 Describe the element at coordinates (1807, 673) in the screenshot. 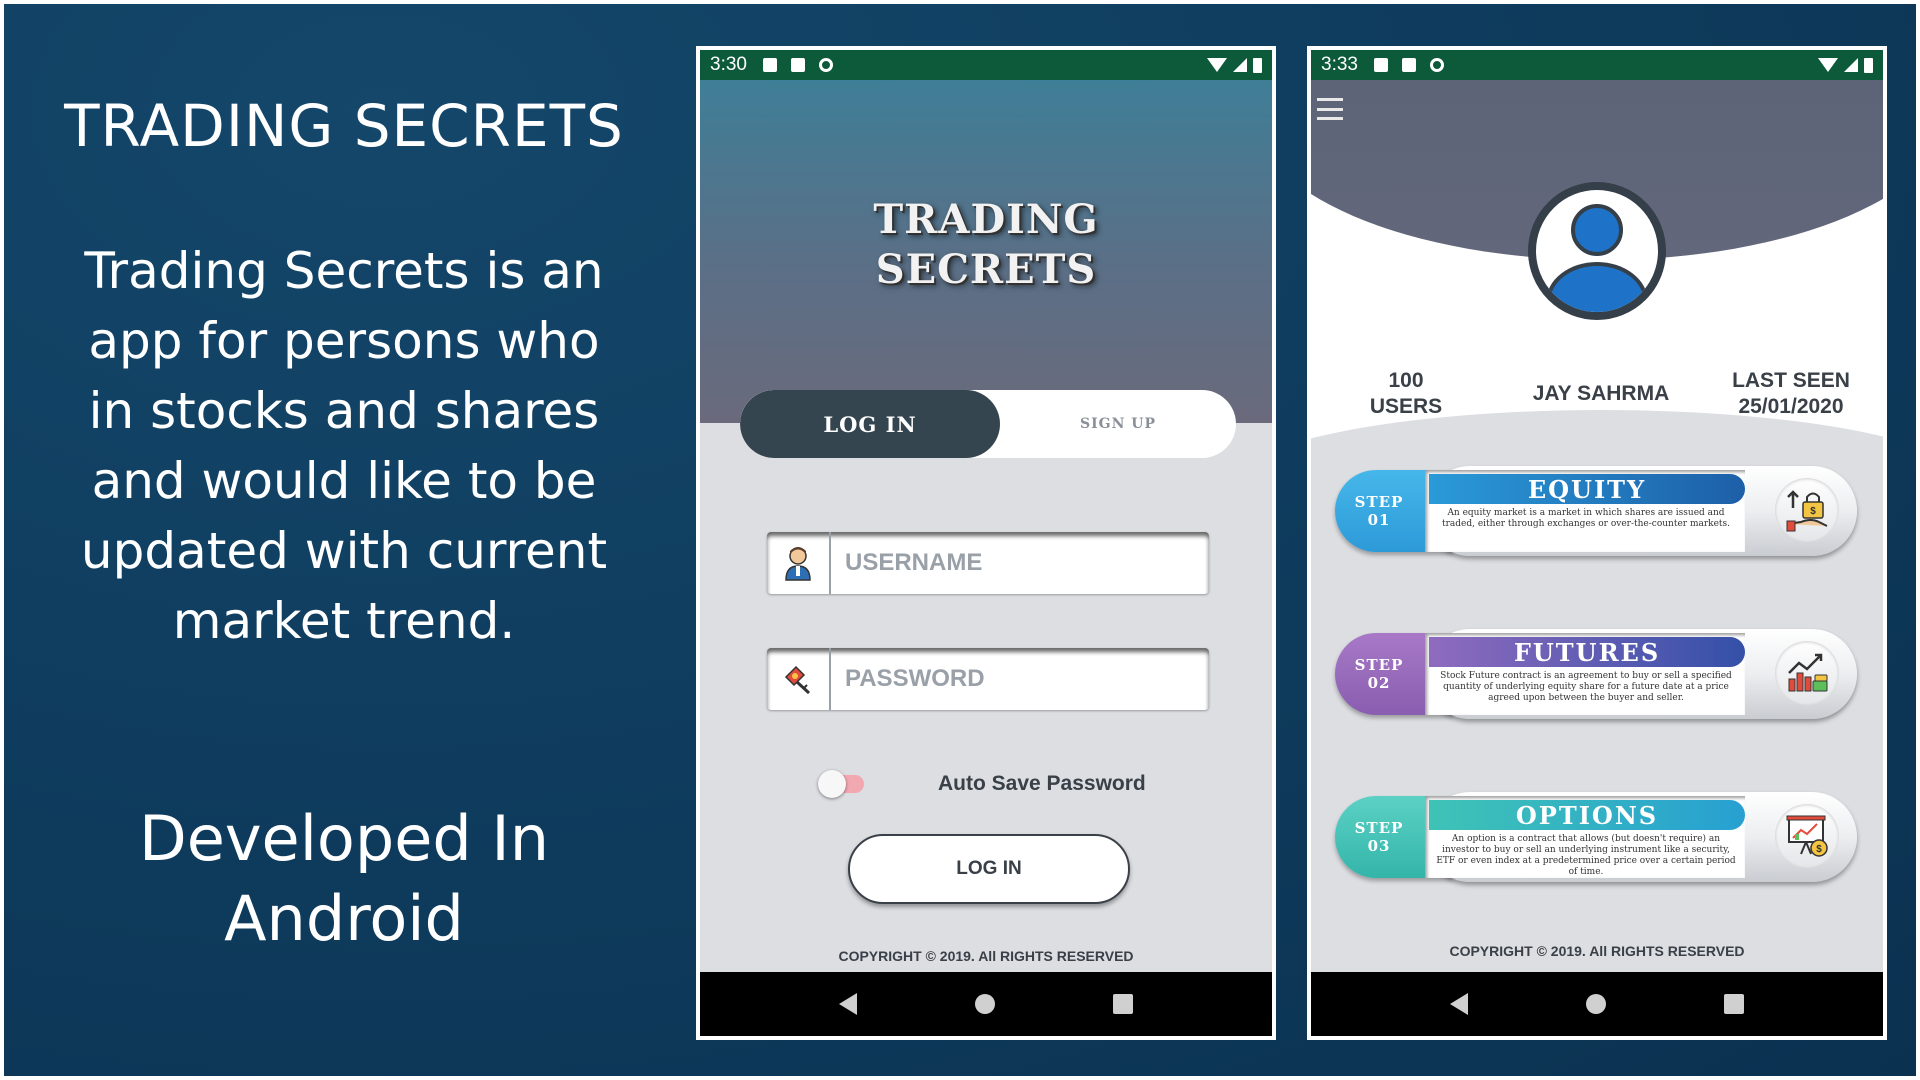

I see `growth-chart-icon` at that location.